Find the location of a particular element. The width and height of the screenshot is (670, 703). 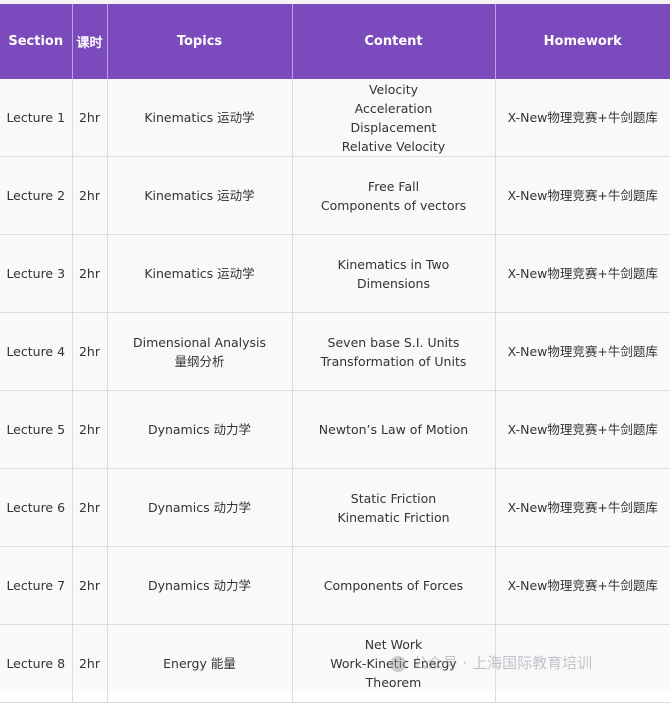

wechat-icon is located at coordinates (398, 663).